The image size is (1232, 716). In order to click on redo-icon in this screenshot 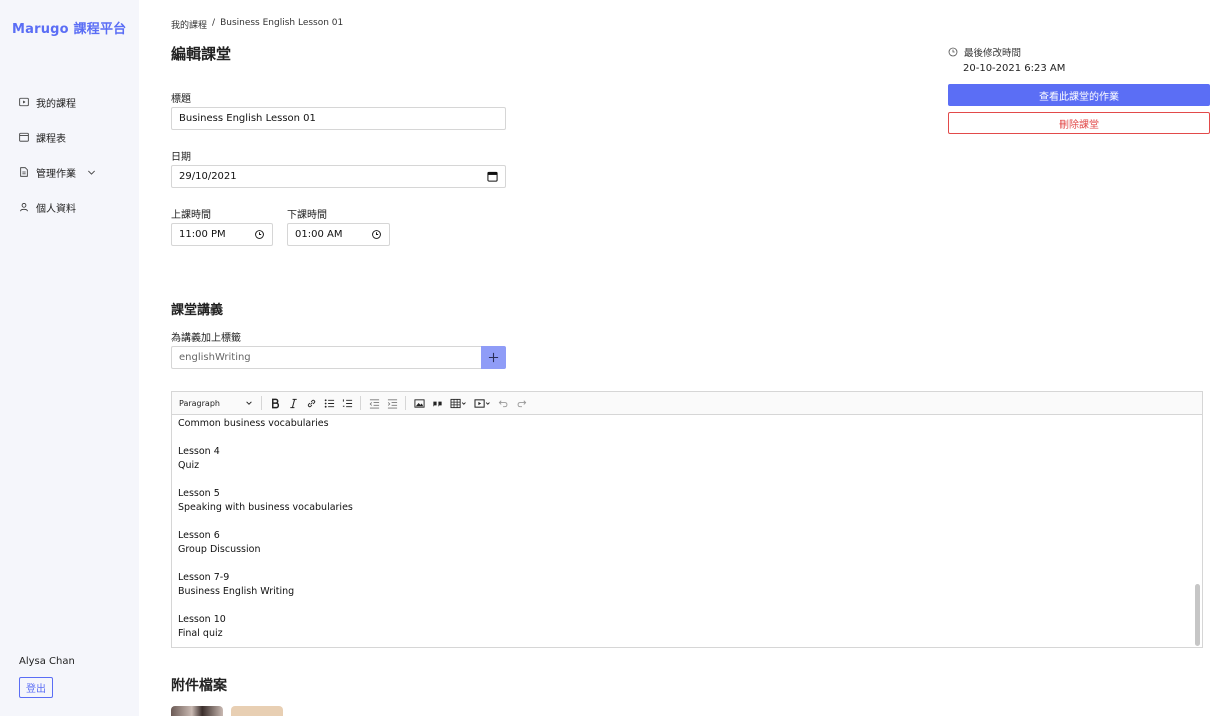, I will do `click(521, 403)`.